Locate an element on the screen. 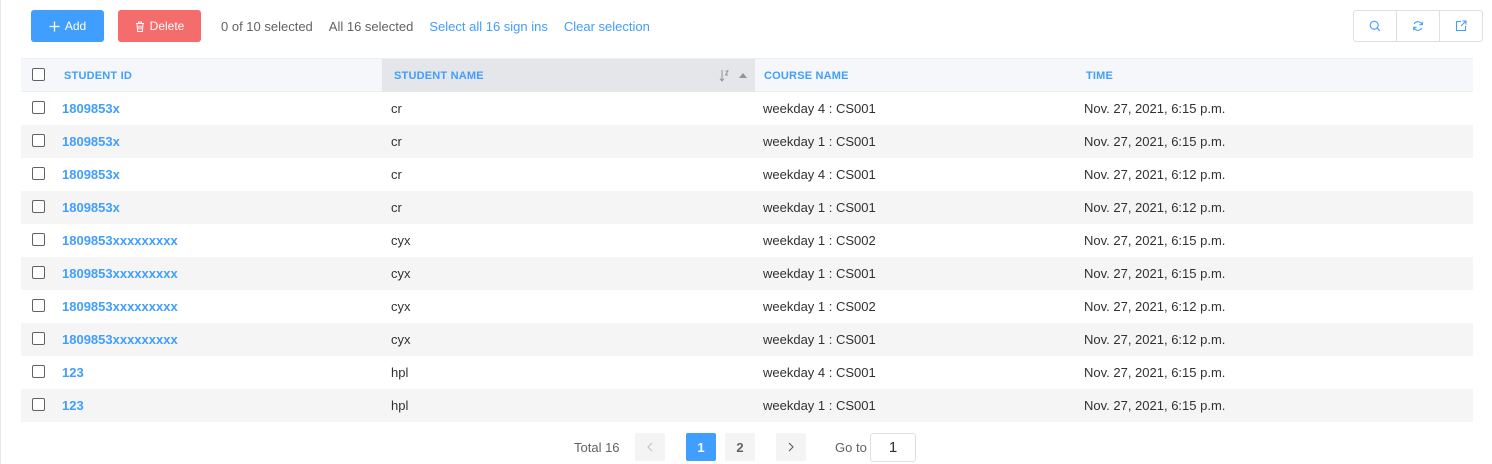 This screenshot has width=1492, height=464. column-student-id: STUDENT ID is located at coordinates (223, 75).